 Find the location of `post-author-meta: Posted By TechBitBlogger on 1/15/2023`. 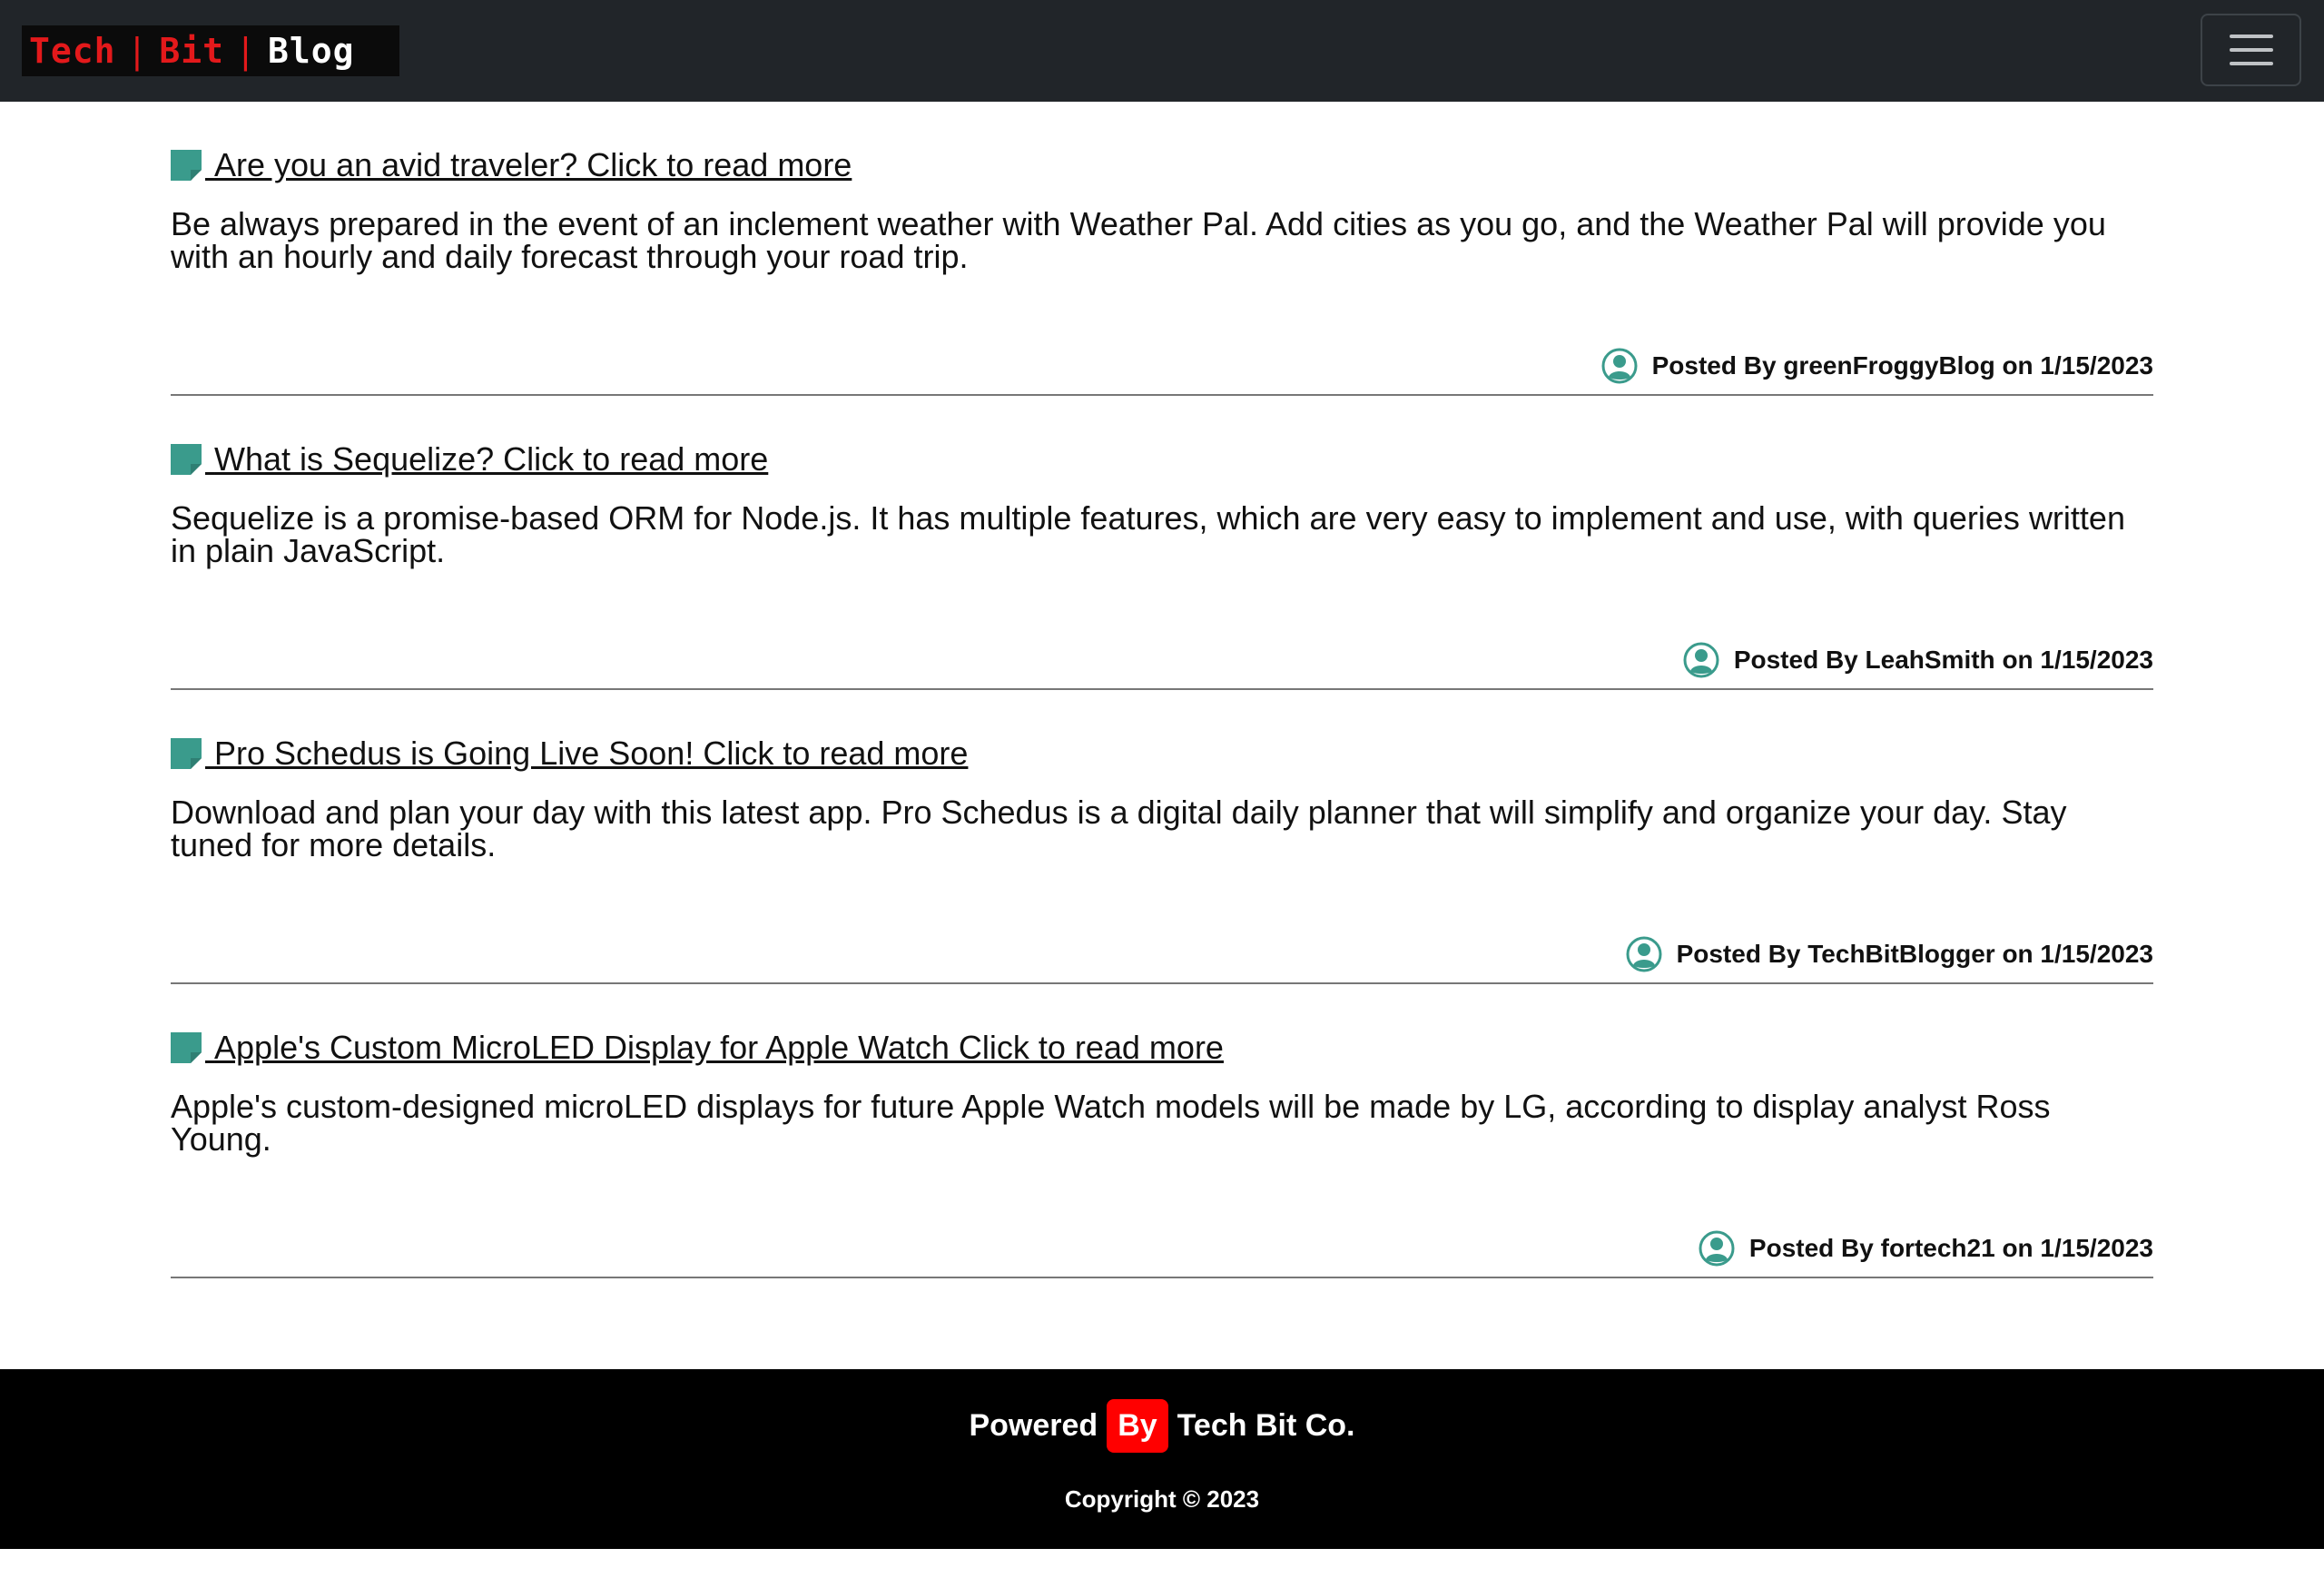

post-author-meta: Posted By TechBitBlogger on 1/15/2023 is located at coordinates (1889, 954).